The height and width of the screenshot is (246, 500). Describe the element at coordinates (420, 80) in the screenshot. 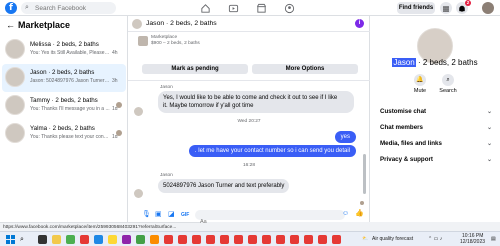

I see `bell-icon: 🔔` at that location.